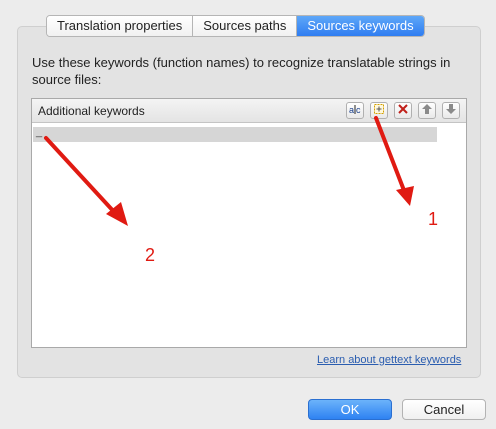 This screenshot has width=496, height=429. I want to click on svg-text: a, so click(351, 110).